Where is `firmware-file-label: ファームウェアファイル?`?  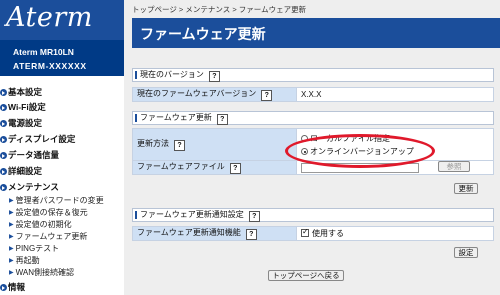 firmware-file-label: ファームウェアファイル? is located at coordinates (214, 167).